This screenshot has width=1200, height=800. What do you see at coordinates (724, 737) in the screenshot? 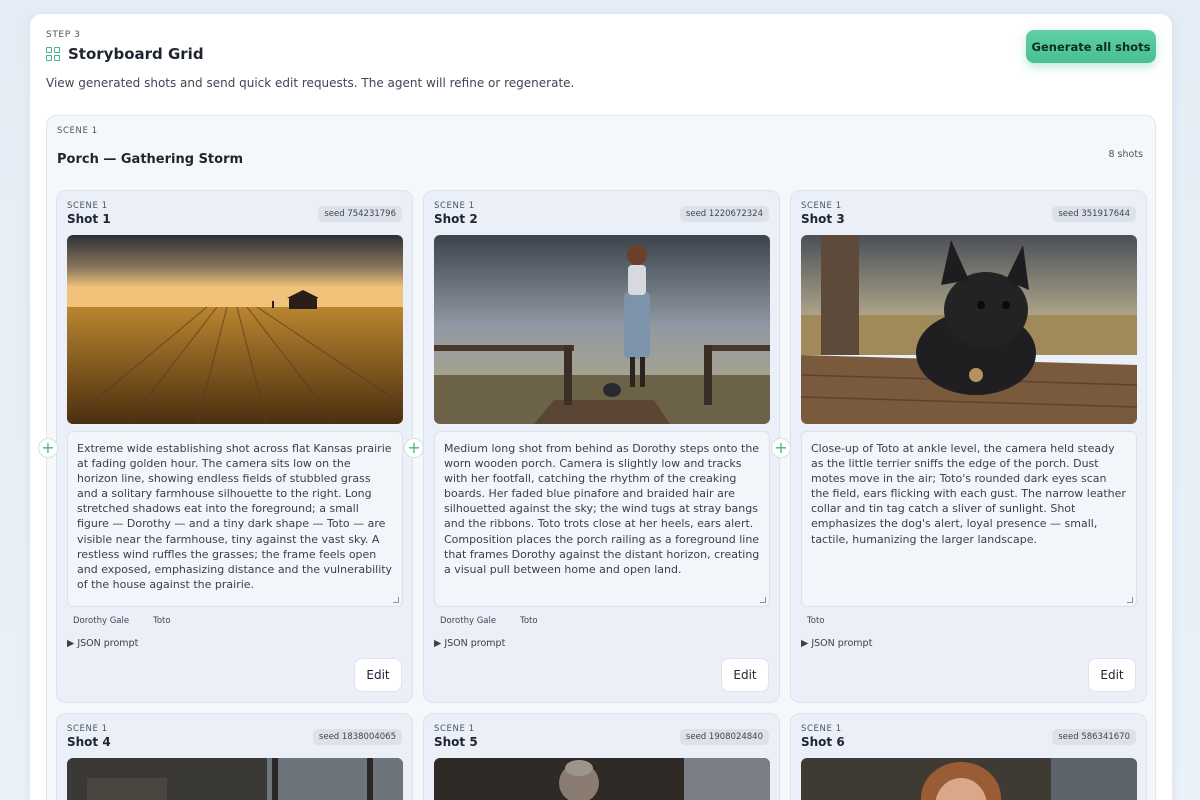
I see `seed-badge: seed 1908024840` at bounding box center [724, 737].